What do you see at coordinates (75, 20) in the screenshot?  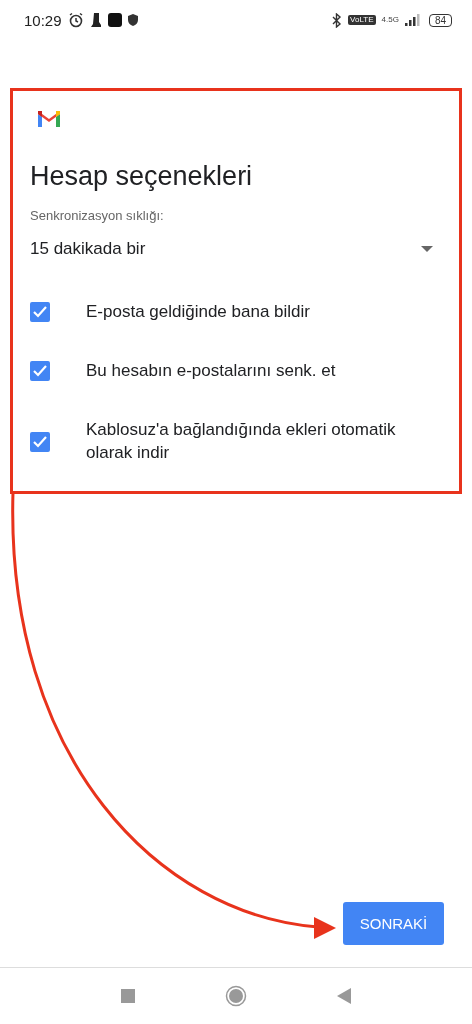 I see `alarm-icon` at bounding box center [75, 20].